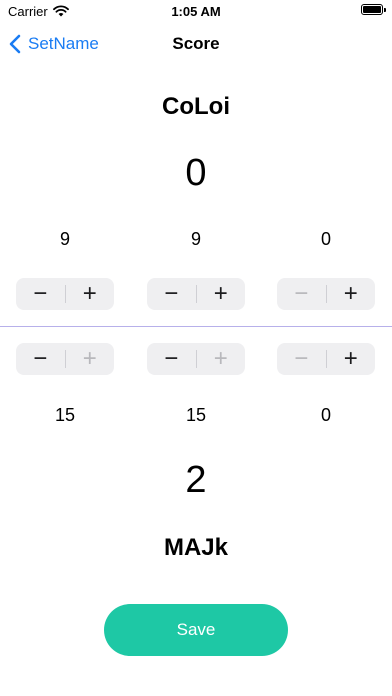 The height and width of the screenshot is (696, 392). Describe the element at coordinates (196, 173) in the screenshot. I see `player-top-total: 0` at that location.